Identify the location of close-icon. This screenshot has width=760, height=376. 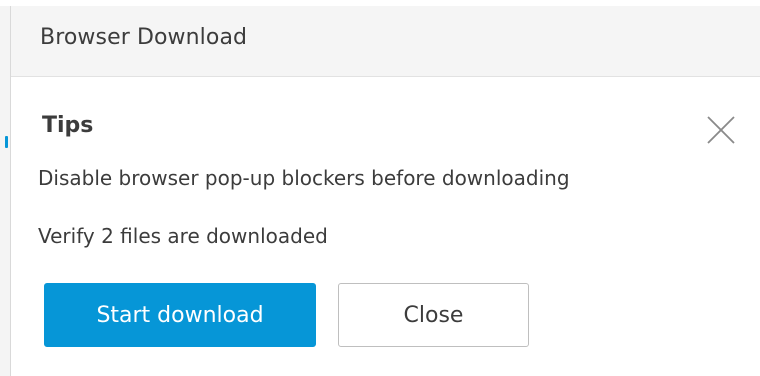
(721, 130).